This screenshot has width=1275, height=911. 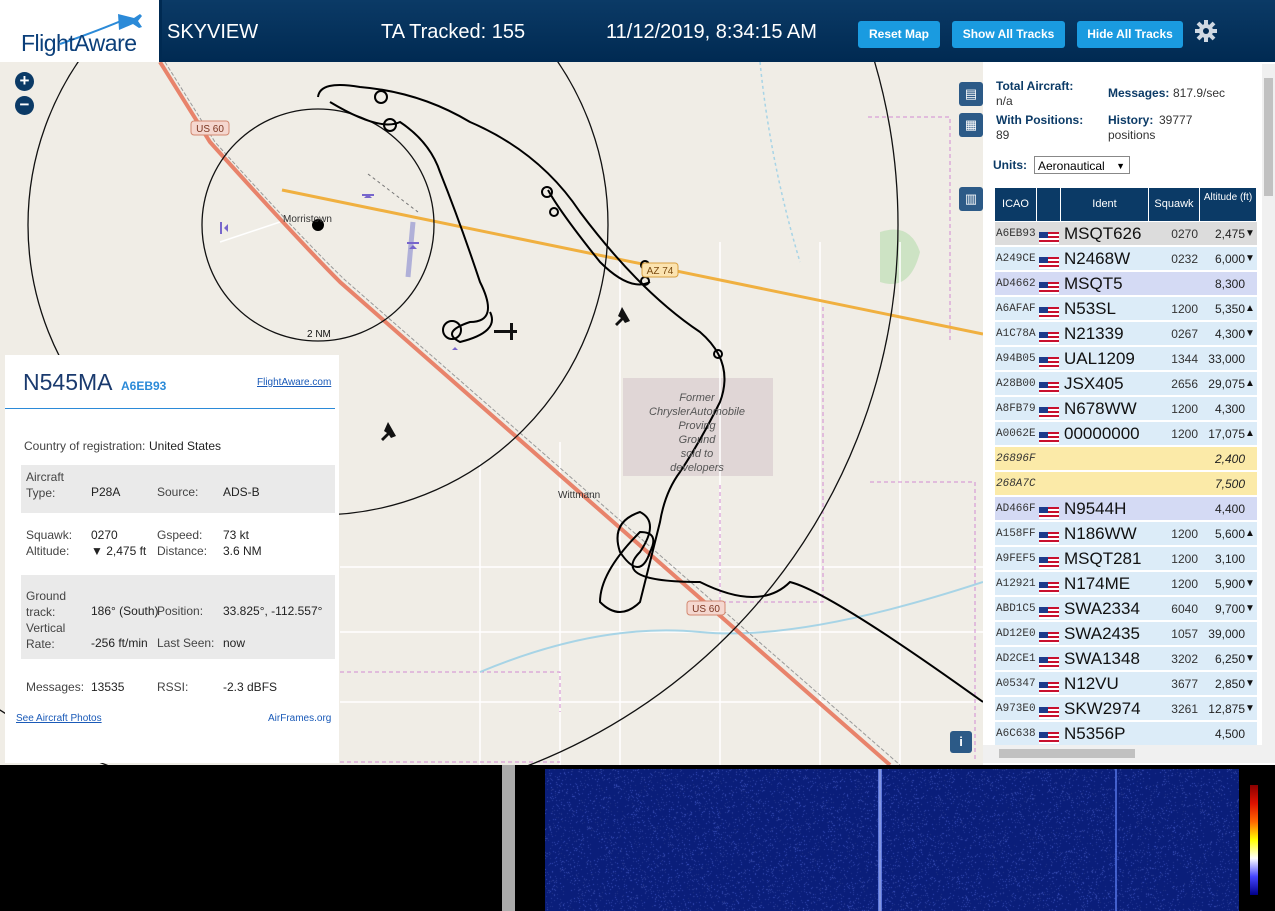 What do you see at coordinates (24, 81) in the screenshot?
I see `zoom-in-button: +` at bounding box center [24, 81].